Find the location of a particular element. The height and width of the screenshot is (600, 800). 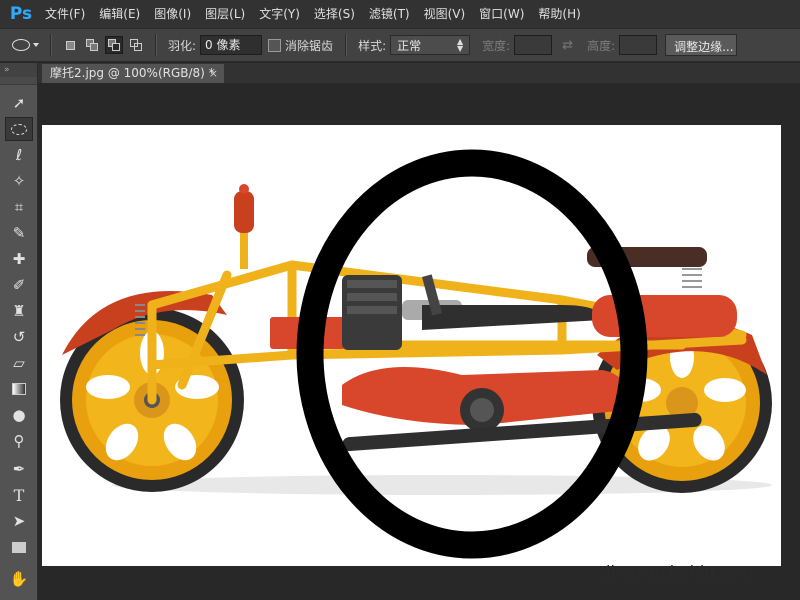

crop-icon: ⌗ is located at coordinates (19, 207).